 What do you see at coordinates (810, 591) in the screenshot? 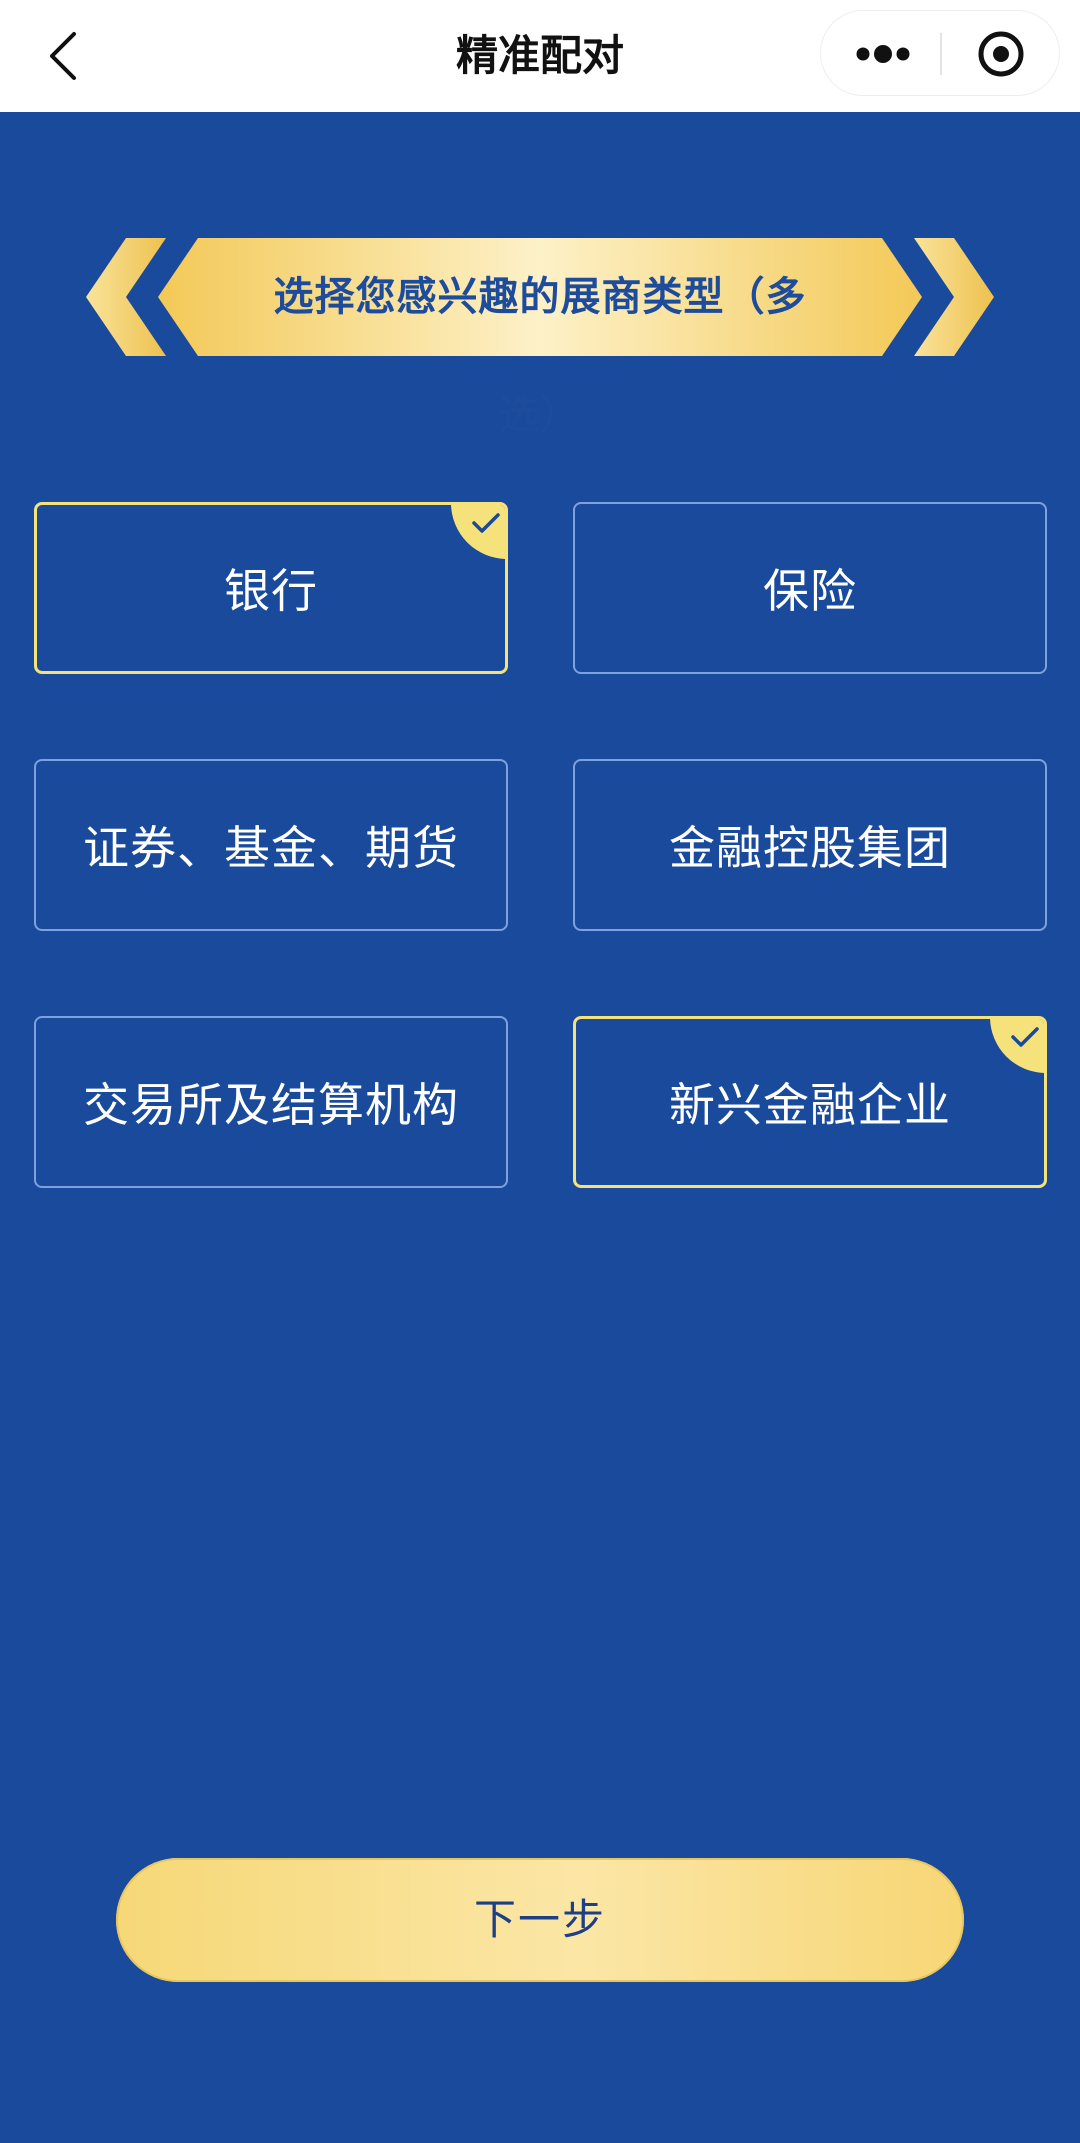
I see `option-label: 保险` at bounding box center [810, 591].